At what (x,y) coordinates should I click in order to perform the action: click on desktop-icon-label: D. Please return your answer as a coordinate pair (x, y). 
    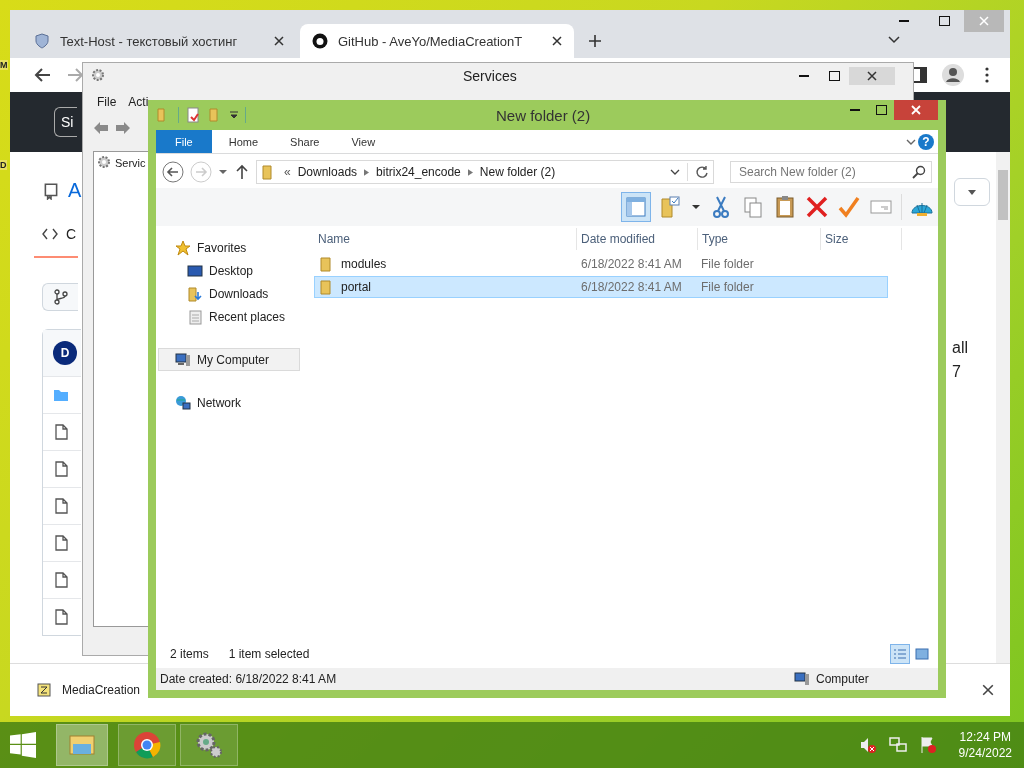
    Looking at the image, I should click on (3, 165).